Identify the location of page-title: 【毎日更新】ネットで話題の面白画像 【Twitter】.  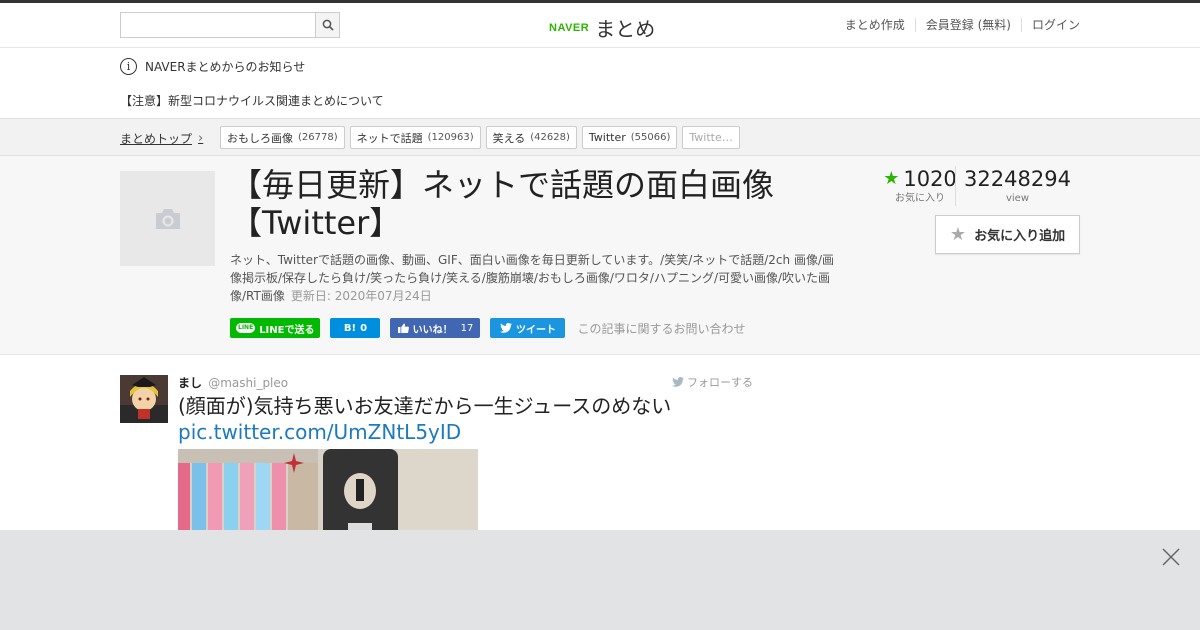
(530, 204).